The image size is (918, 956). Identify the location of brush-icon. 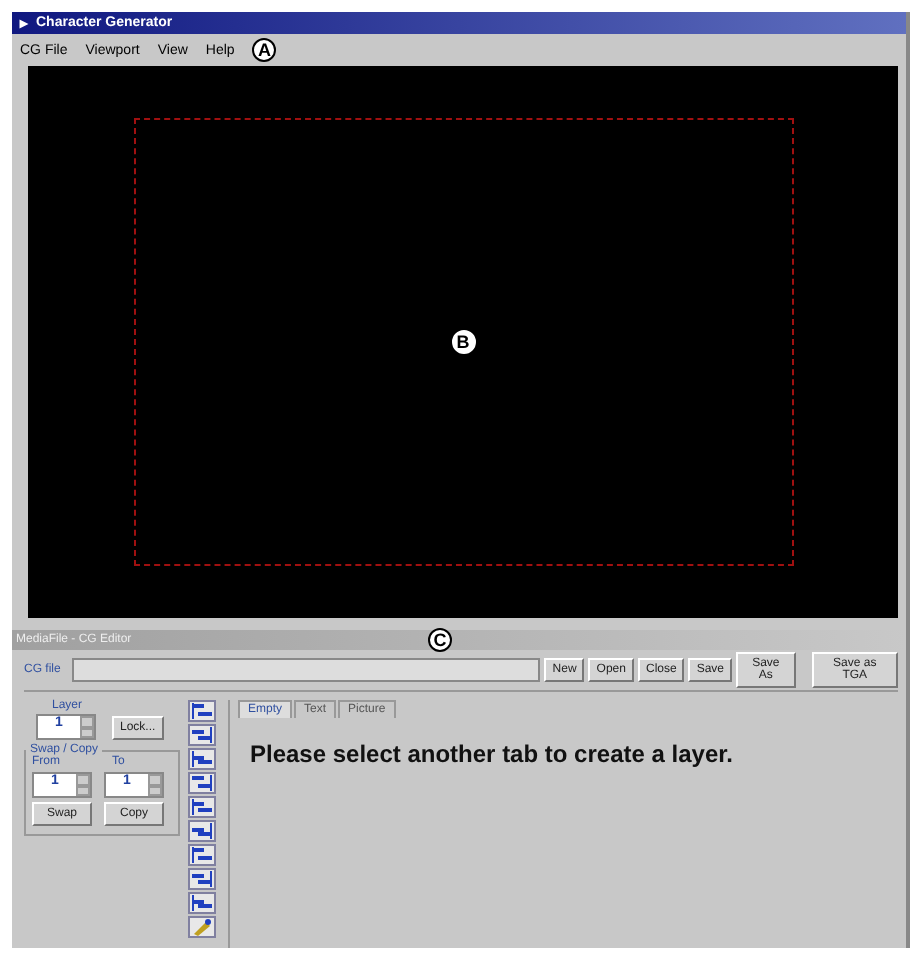
(202, 927).